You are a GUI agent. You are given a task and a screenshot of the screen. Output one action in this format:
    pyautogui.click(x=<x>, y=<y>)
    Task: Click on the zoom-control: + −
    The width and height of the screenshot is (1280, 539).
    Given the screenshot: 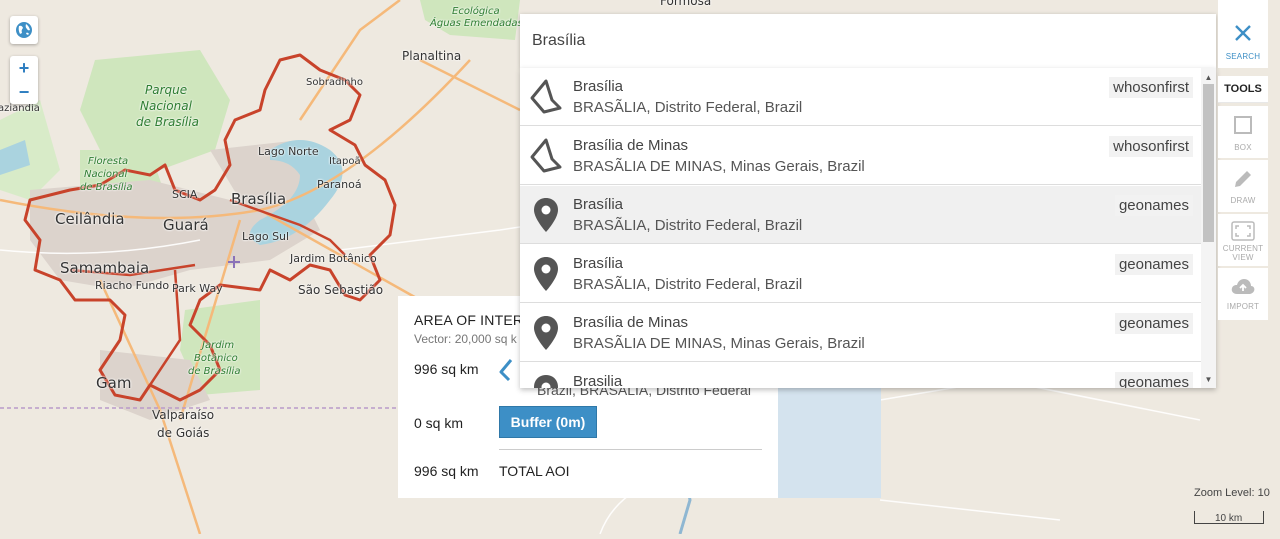 What is the action you would take?
    pyautogui.click(x=24, y=80)
    